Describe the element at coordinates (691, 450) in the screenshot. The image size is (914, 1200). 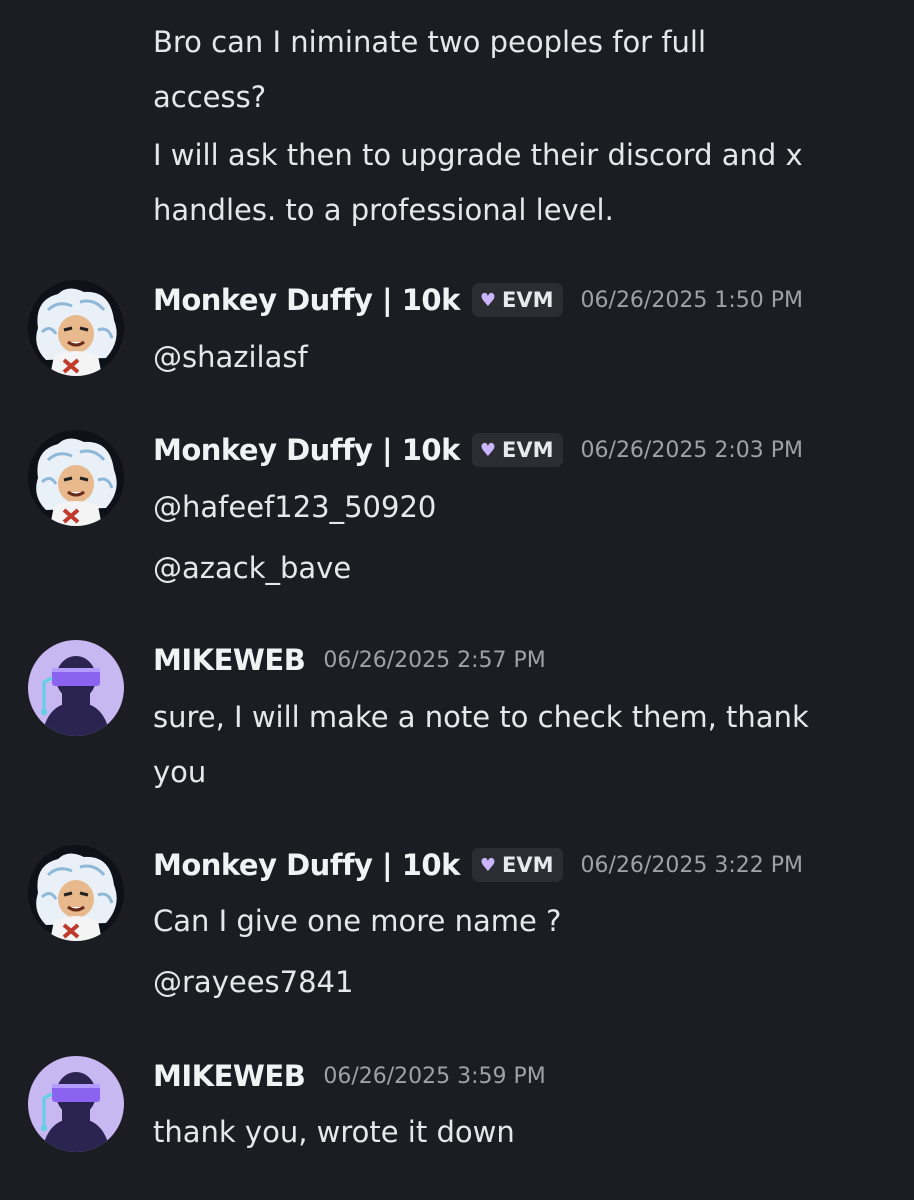
I see `timestamp: 06/26/2025 2:03 PM` at that location.